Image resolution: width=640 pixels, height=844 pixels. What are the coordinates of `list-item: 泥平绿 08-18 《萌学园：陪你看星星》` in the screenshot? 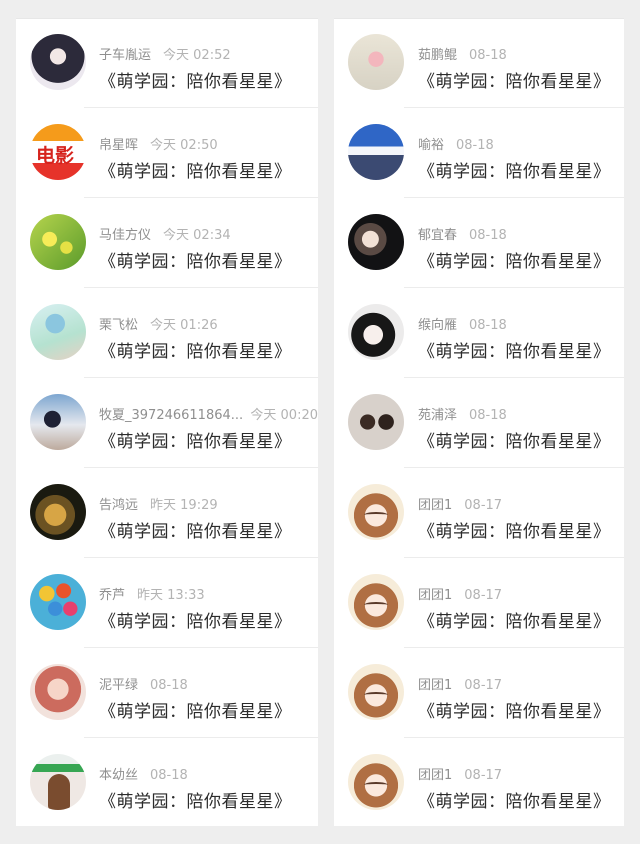 It's located at (167, 693).